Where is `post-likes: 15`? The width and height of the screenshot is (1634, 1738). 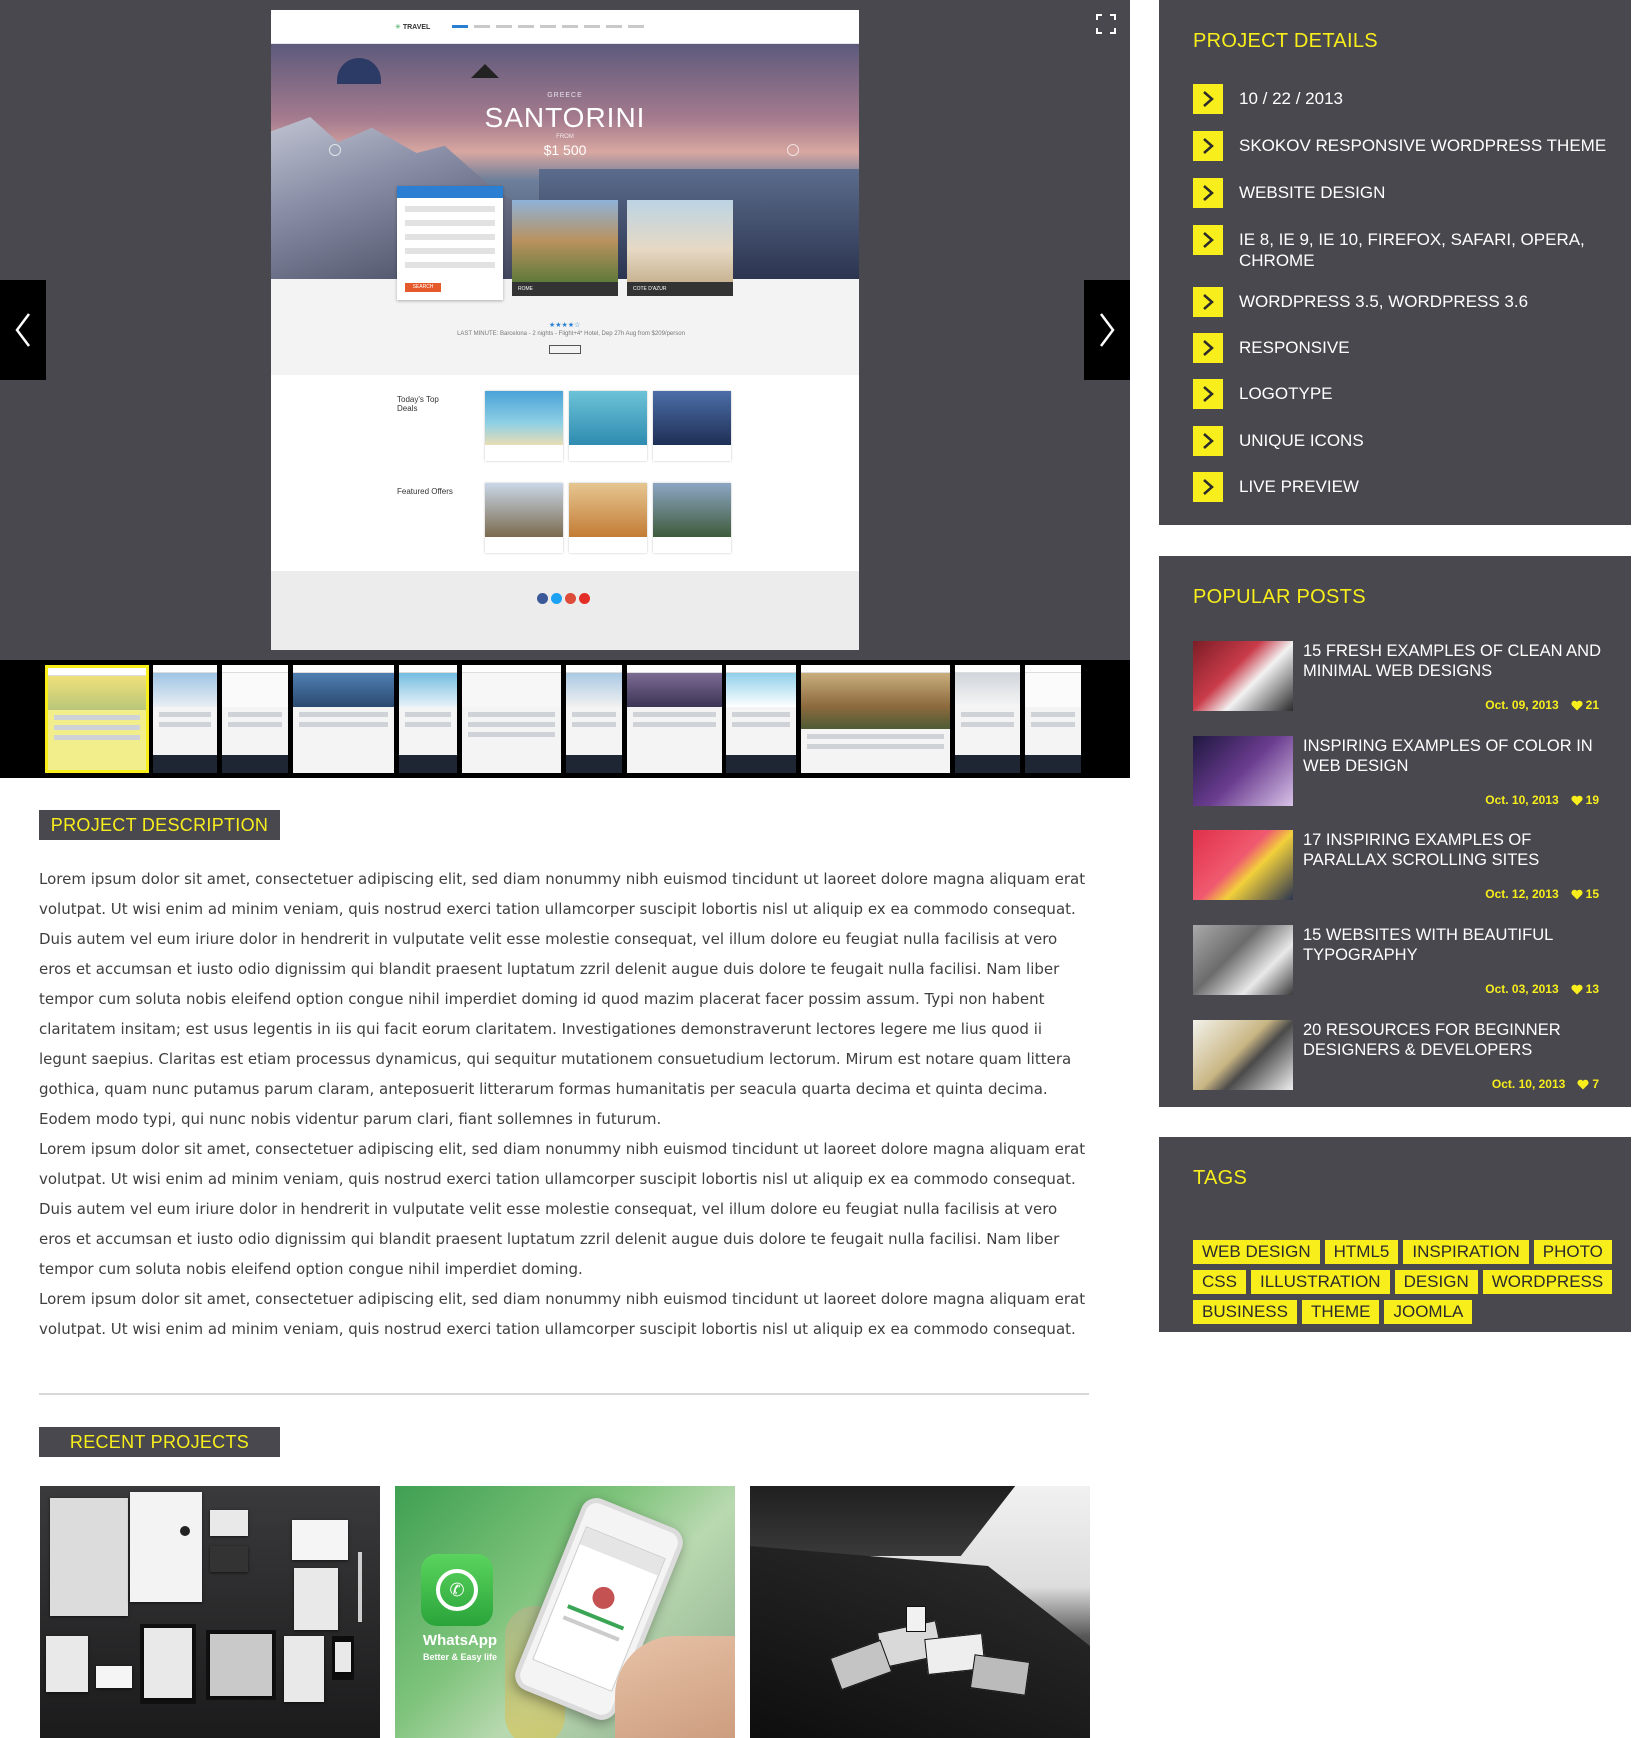 post-likes: 15 is located at coordinates (1585, 894).